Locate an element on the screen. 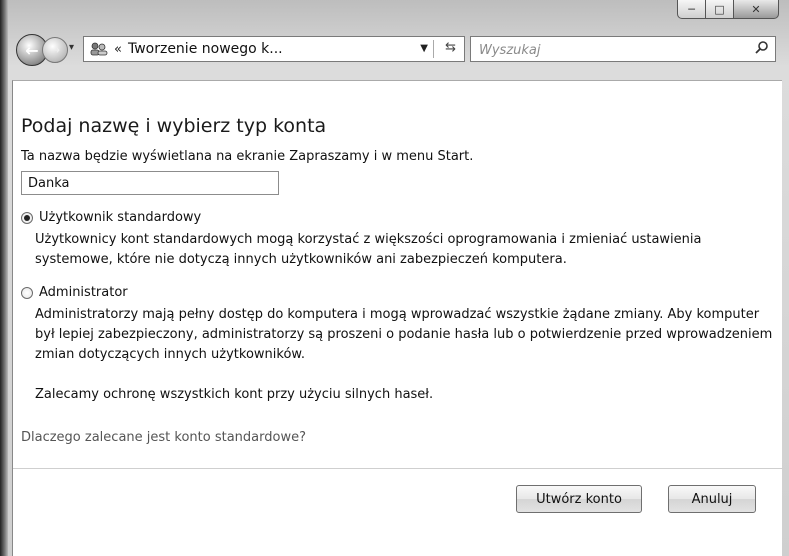  chevron-down-icon: ▾ is located at coordinates (72, 47).